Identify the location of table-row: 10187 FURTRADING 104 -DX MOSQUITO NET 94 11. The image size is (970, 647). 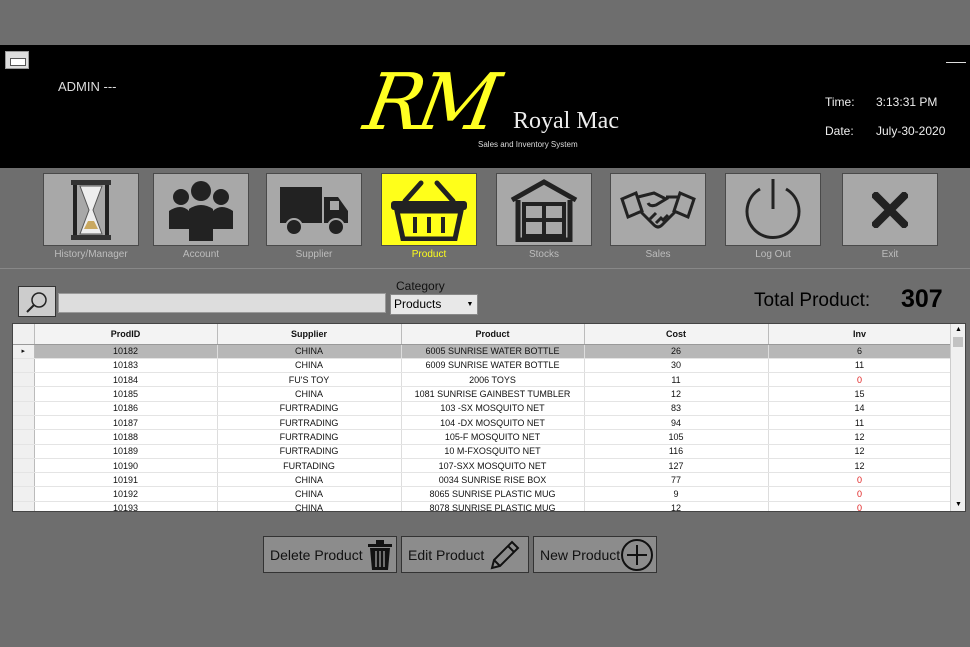
(482, 423).